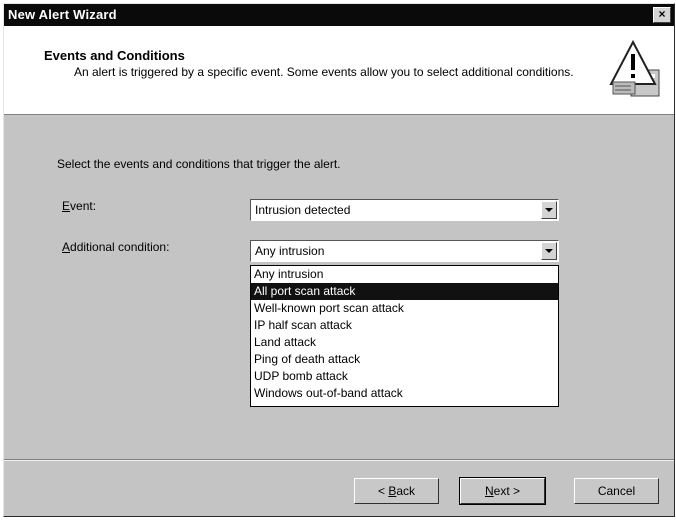 The image size is (676, 520). I want to click on condition-dropdown-button, so click(549, 251).